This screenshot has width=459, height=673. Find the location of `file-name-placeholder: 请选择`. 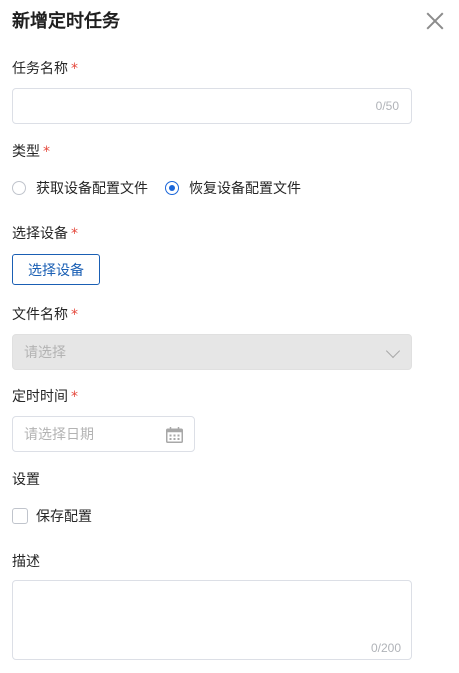

file-name-placeholder: 请选择 is located at coordinates (45, 353).